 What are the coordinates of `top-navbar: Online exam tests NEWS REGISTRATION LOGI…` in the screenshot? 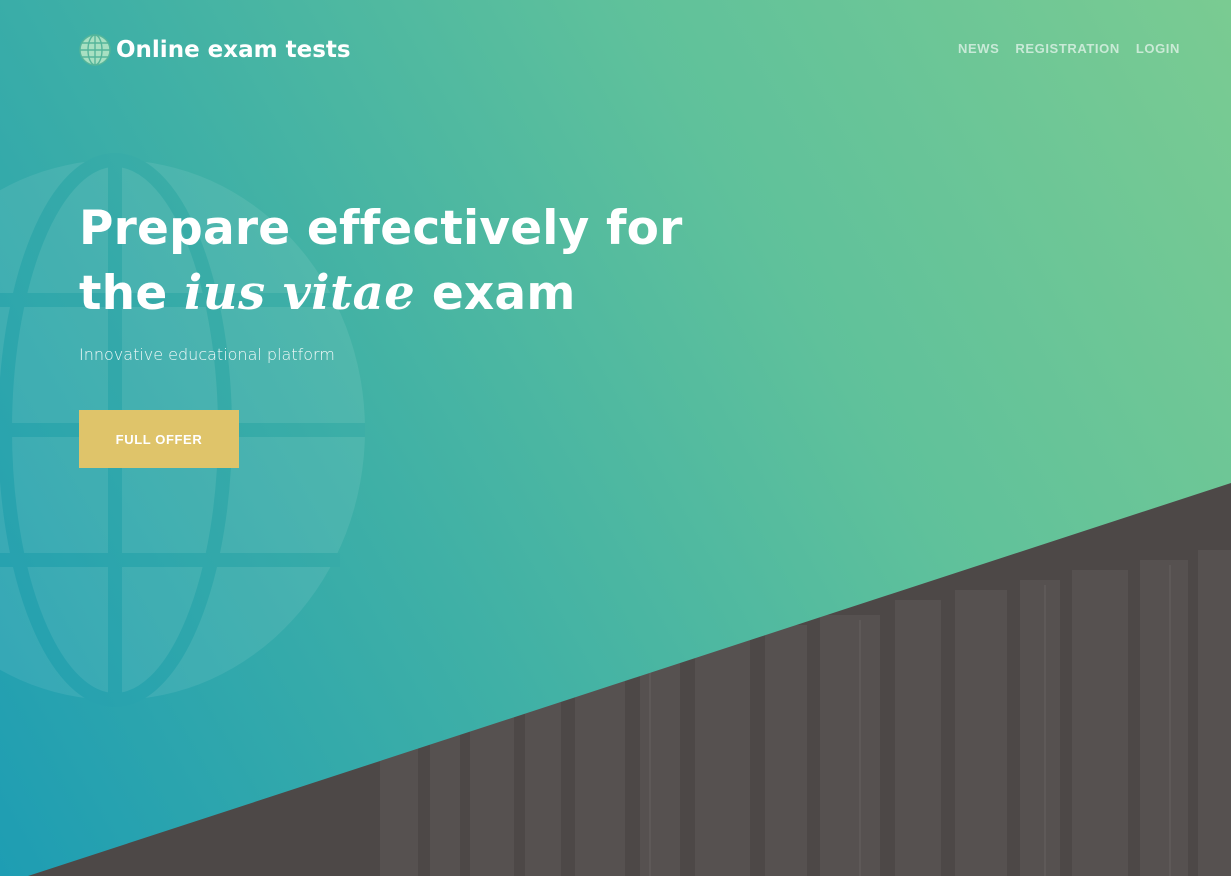 It's located at (629, 50).